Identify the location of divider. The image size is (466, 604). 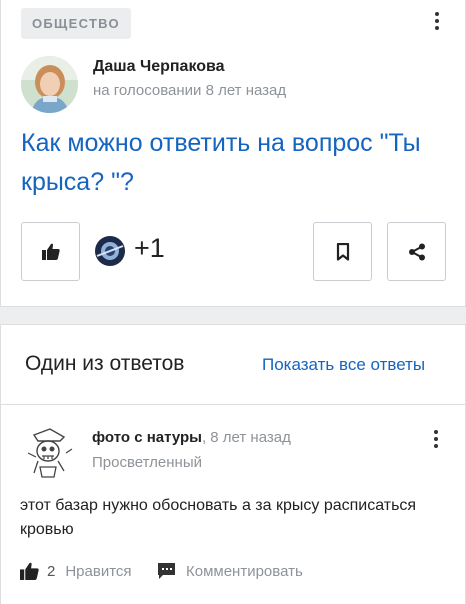
(233, 404).